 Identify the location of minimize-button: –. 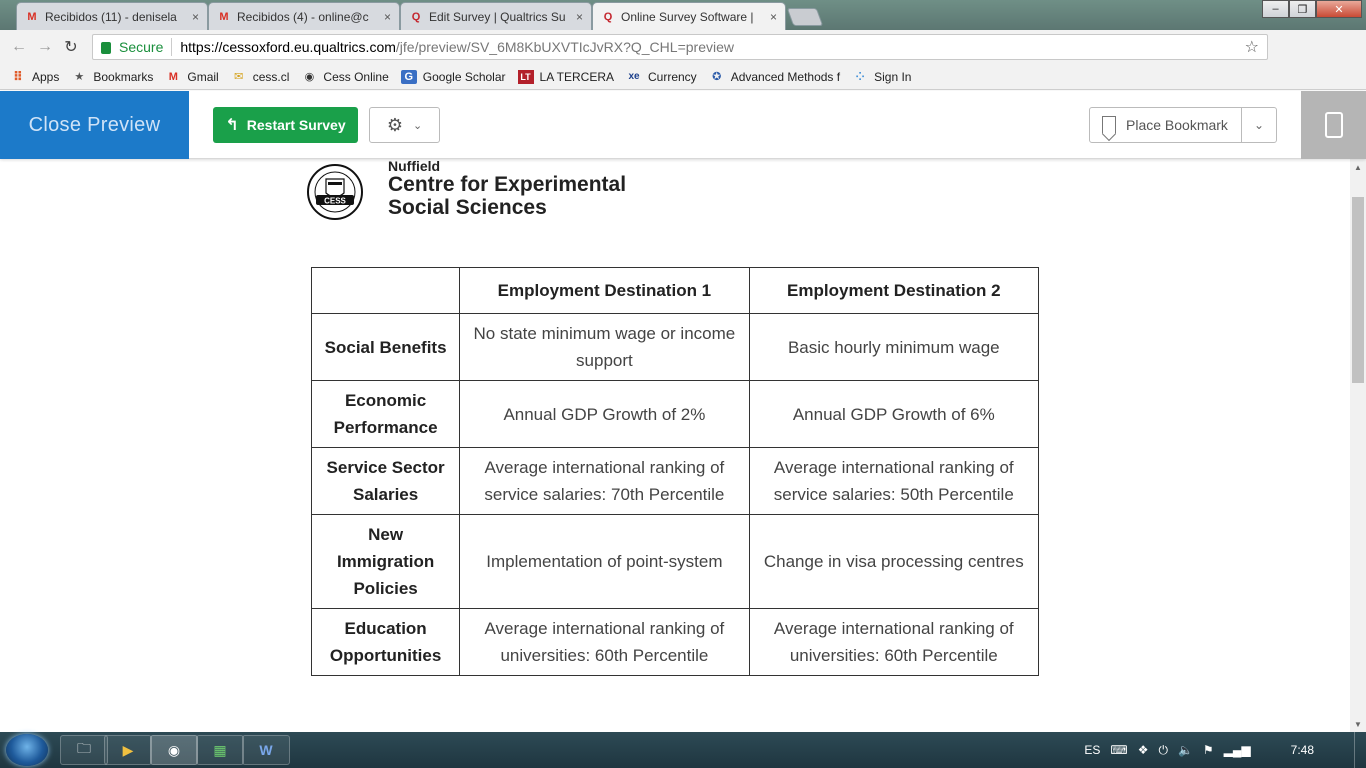
(1275, 9).